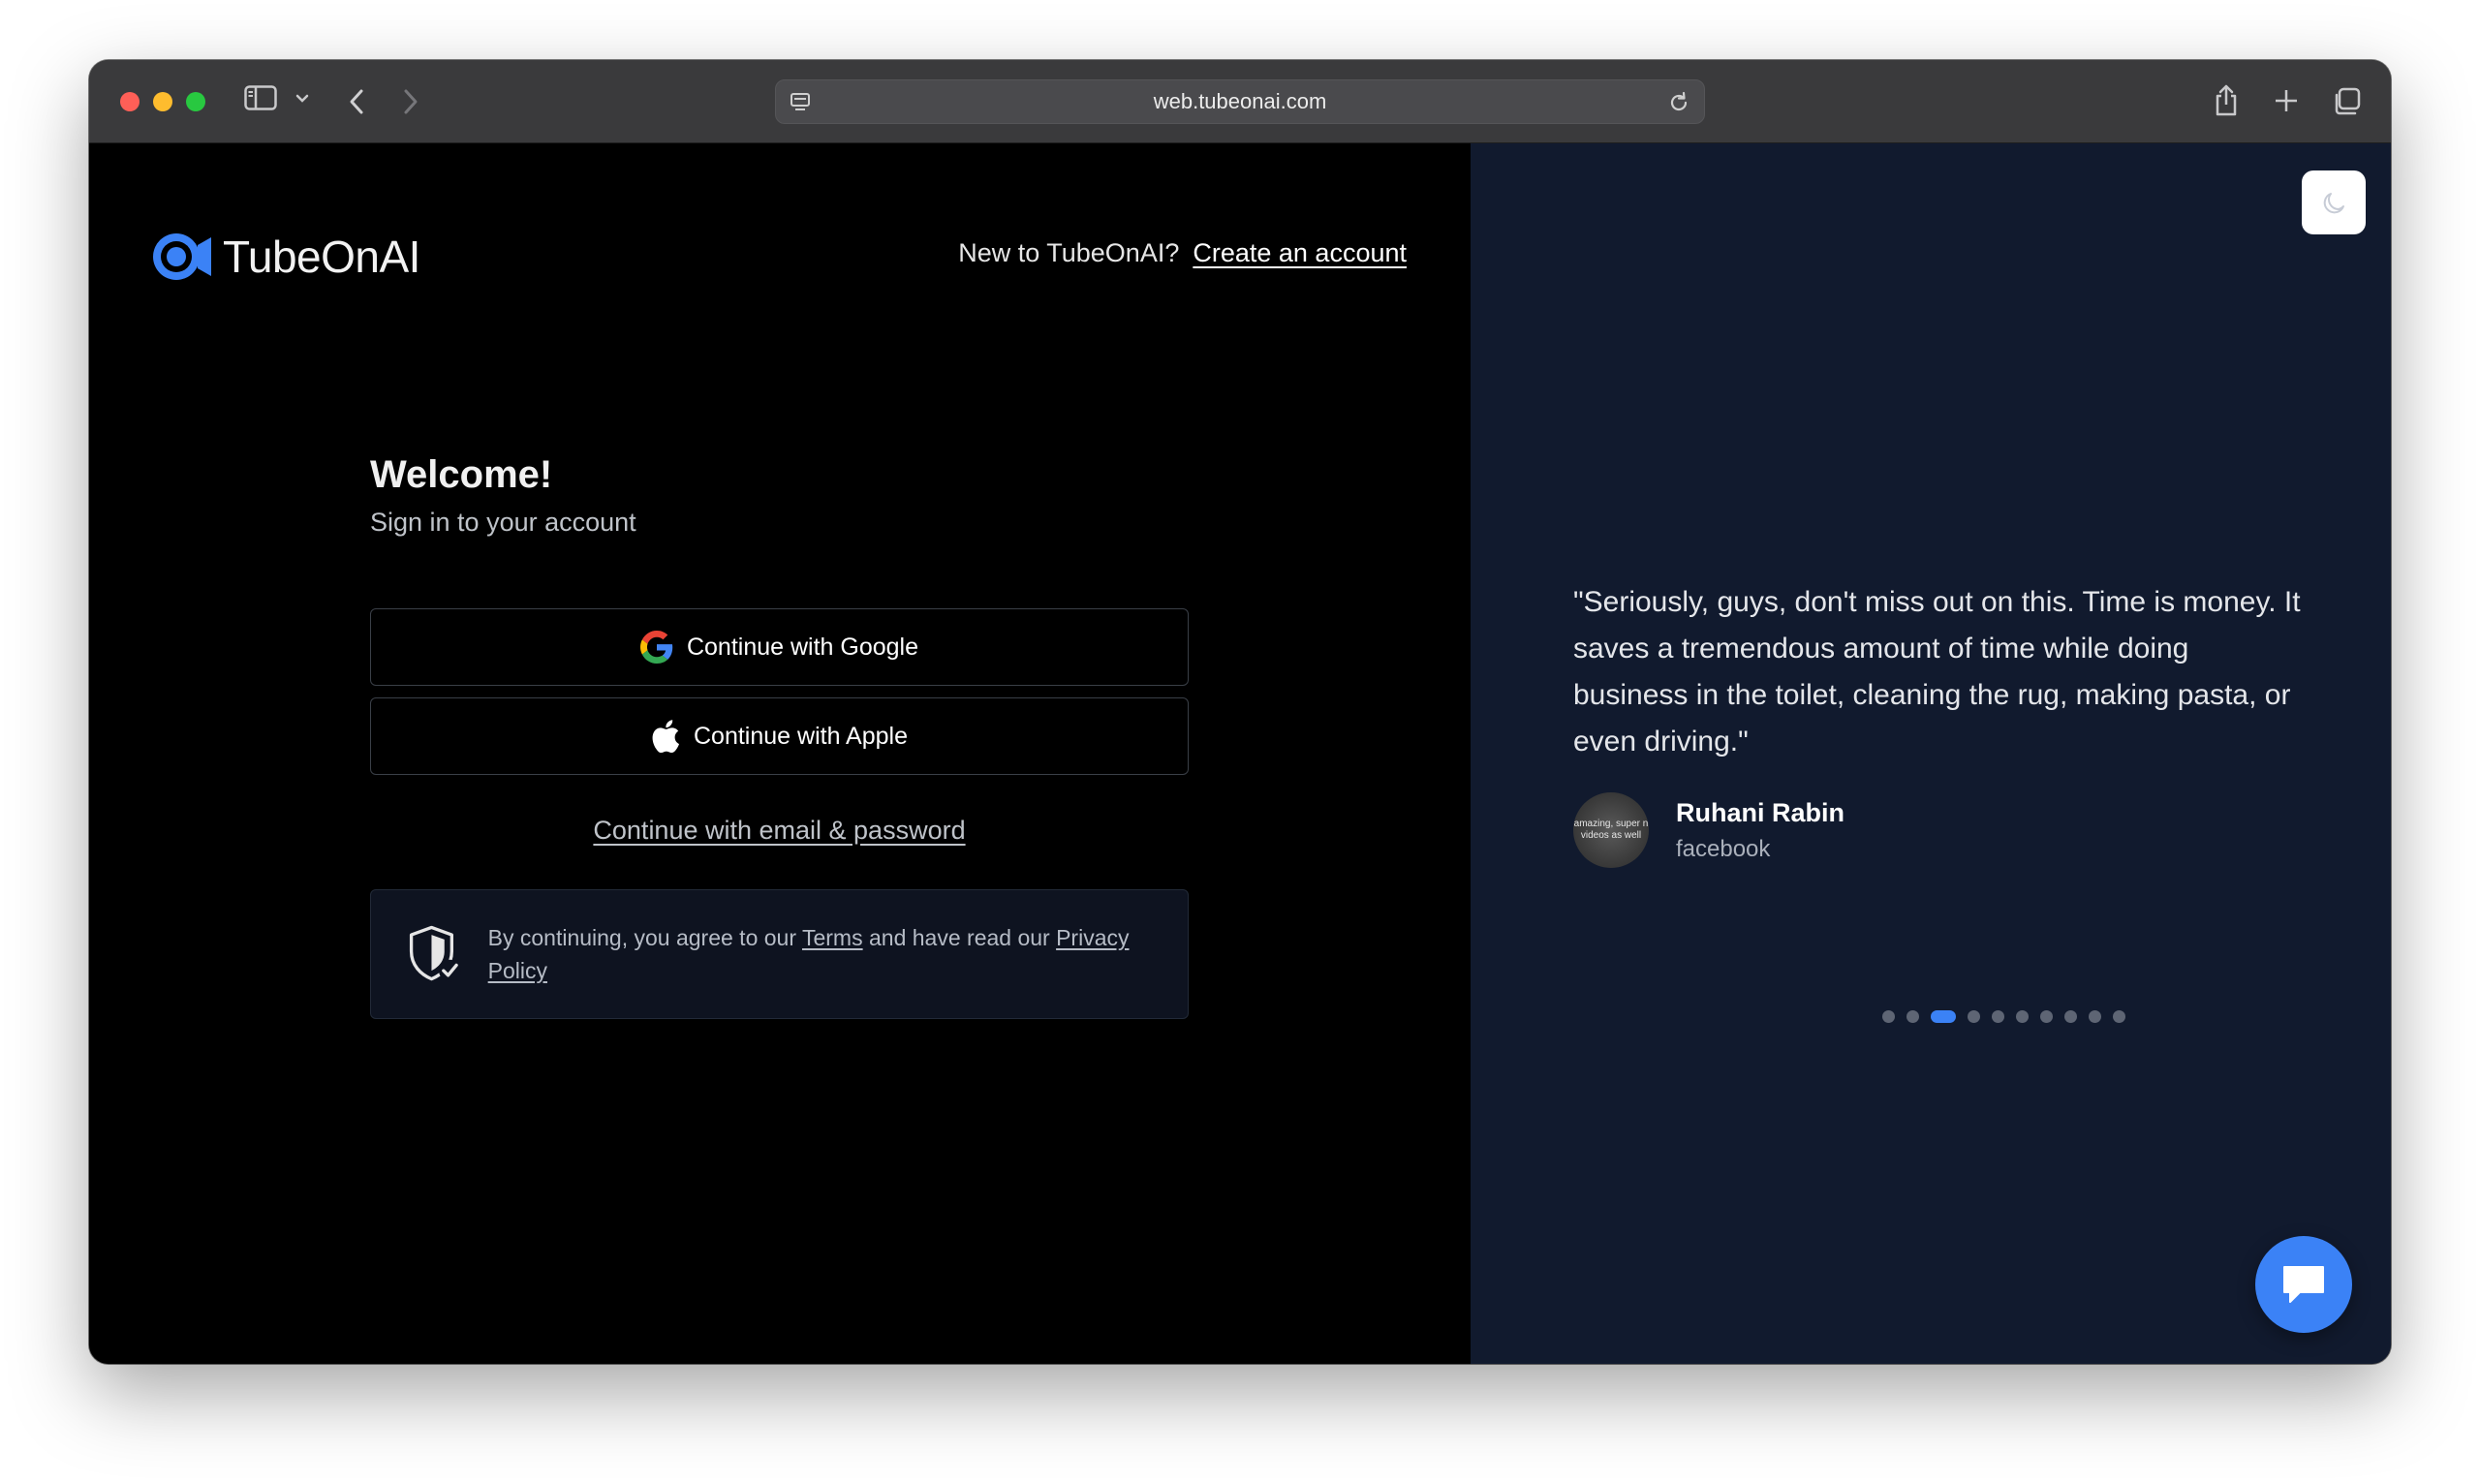 The image size is (2480, 1484). I want to click on back-icon, so click(356, 101).